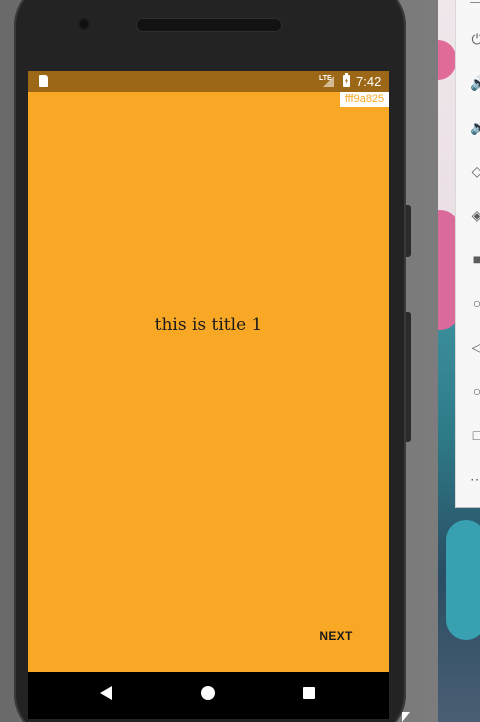  I want to click on more-icon: ⋯, so click(475, 479).